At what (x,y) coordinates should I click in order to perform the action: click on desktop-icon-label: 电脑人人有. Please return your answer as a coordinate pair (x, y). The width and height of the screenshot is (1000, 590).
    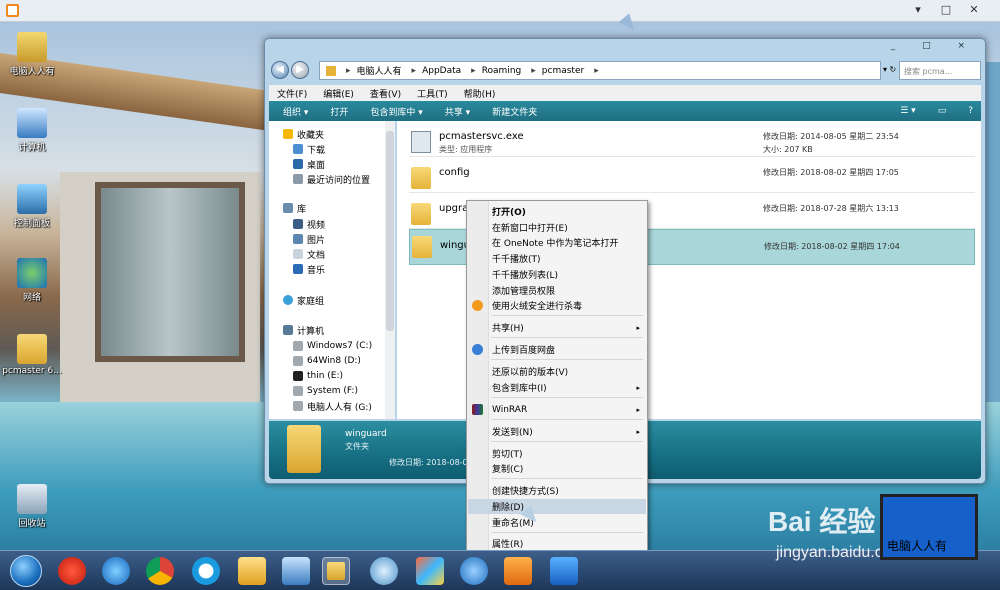
    Looking at the image, I should click on (32, 72).